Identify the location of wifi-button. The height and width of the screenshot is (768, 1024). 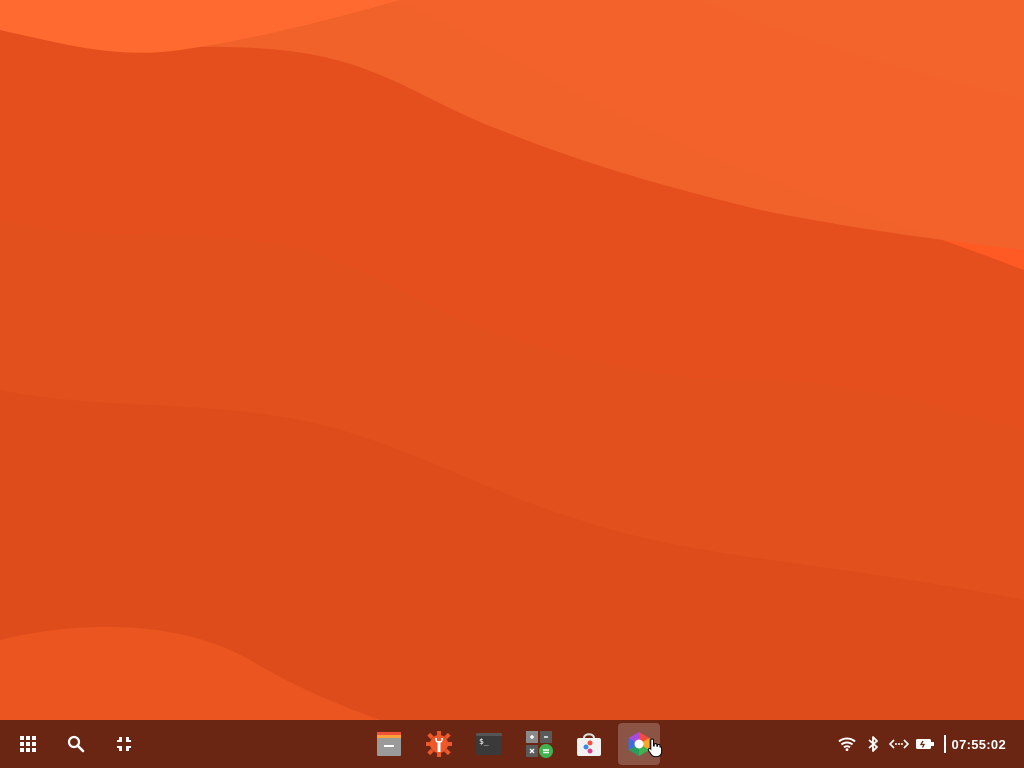
(847, 744).